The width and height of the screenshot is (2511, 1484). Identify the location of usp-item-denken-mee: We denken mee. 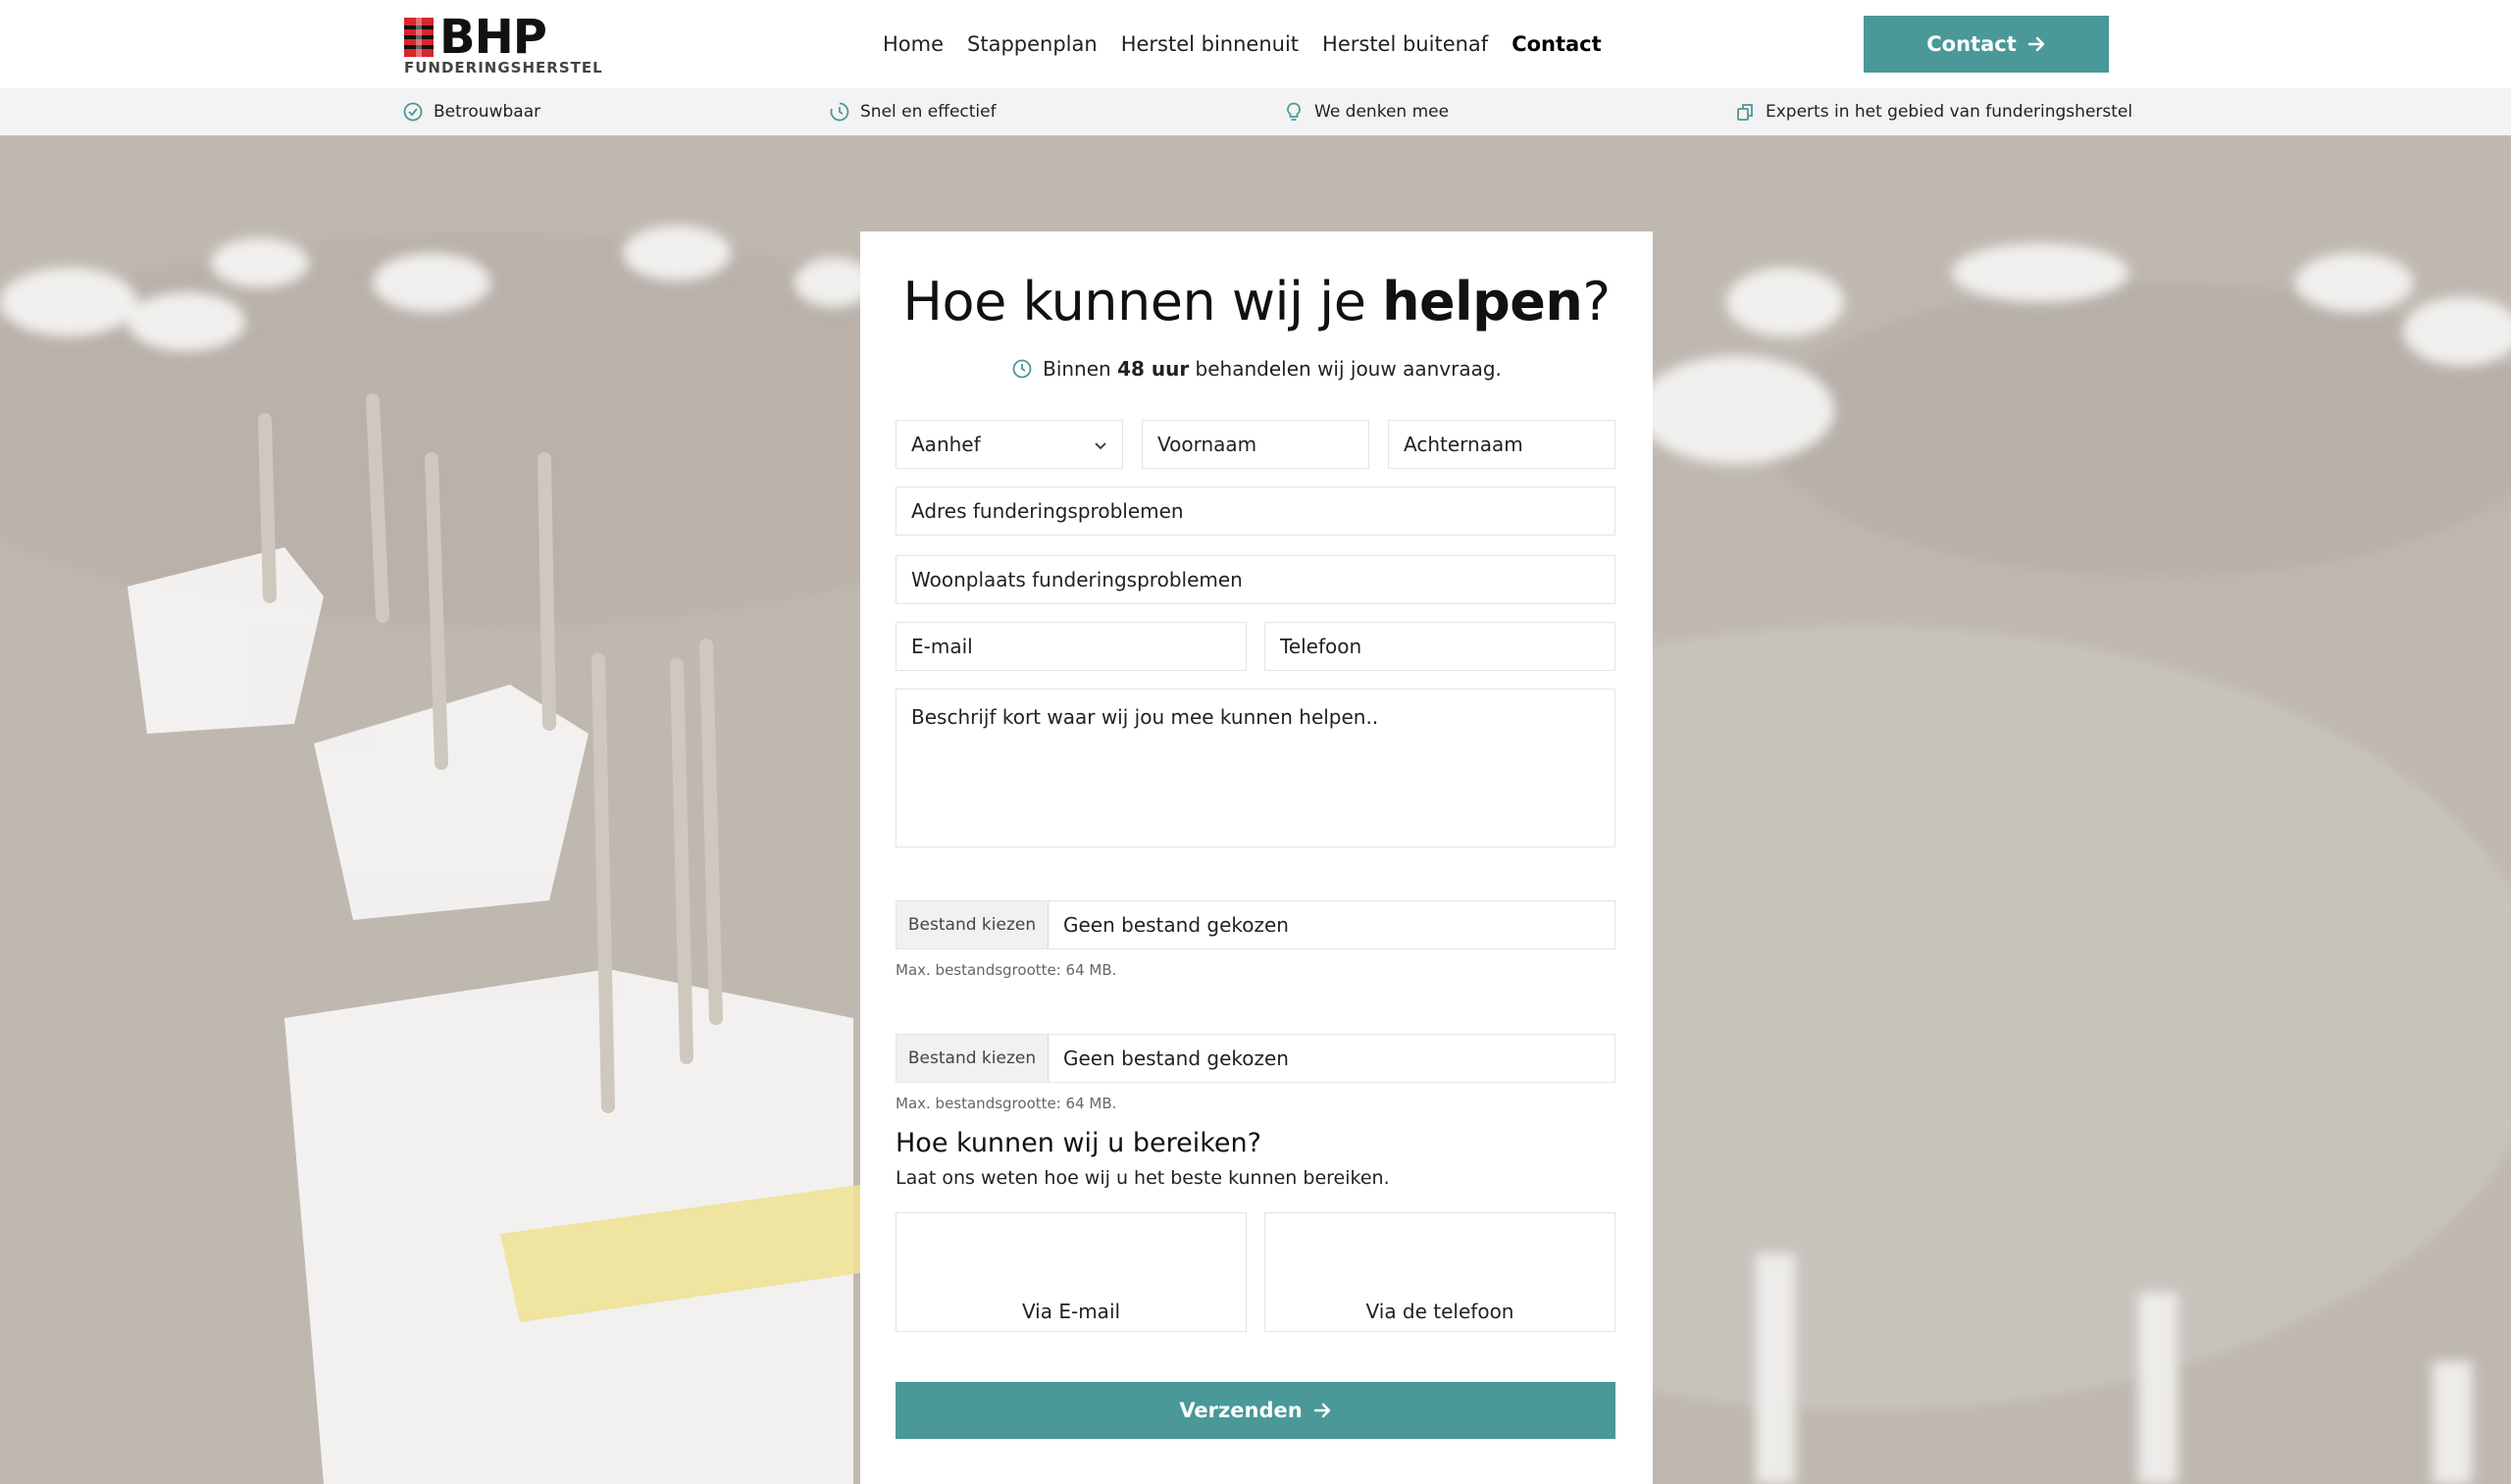
(1366, 112).